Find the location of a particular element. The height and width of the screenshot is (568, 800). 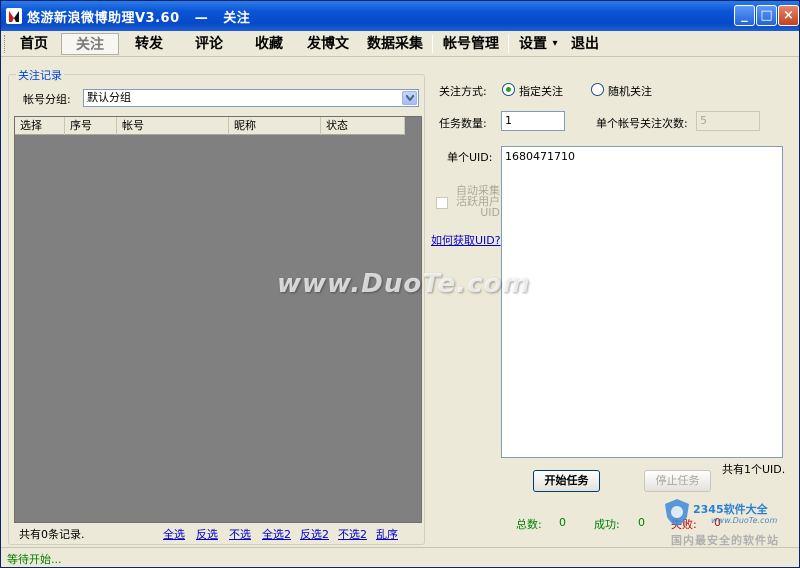

badge-url: www.DuoTe.com is located at coordinates (744, 520).